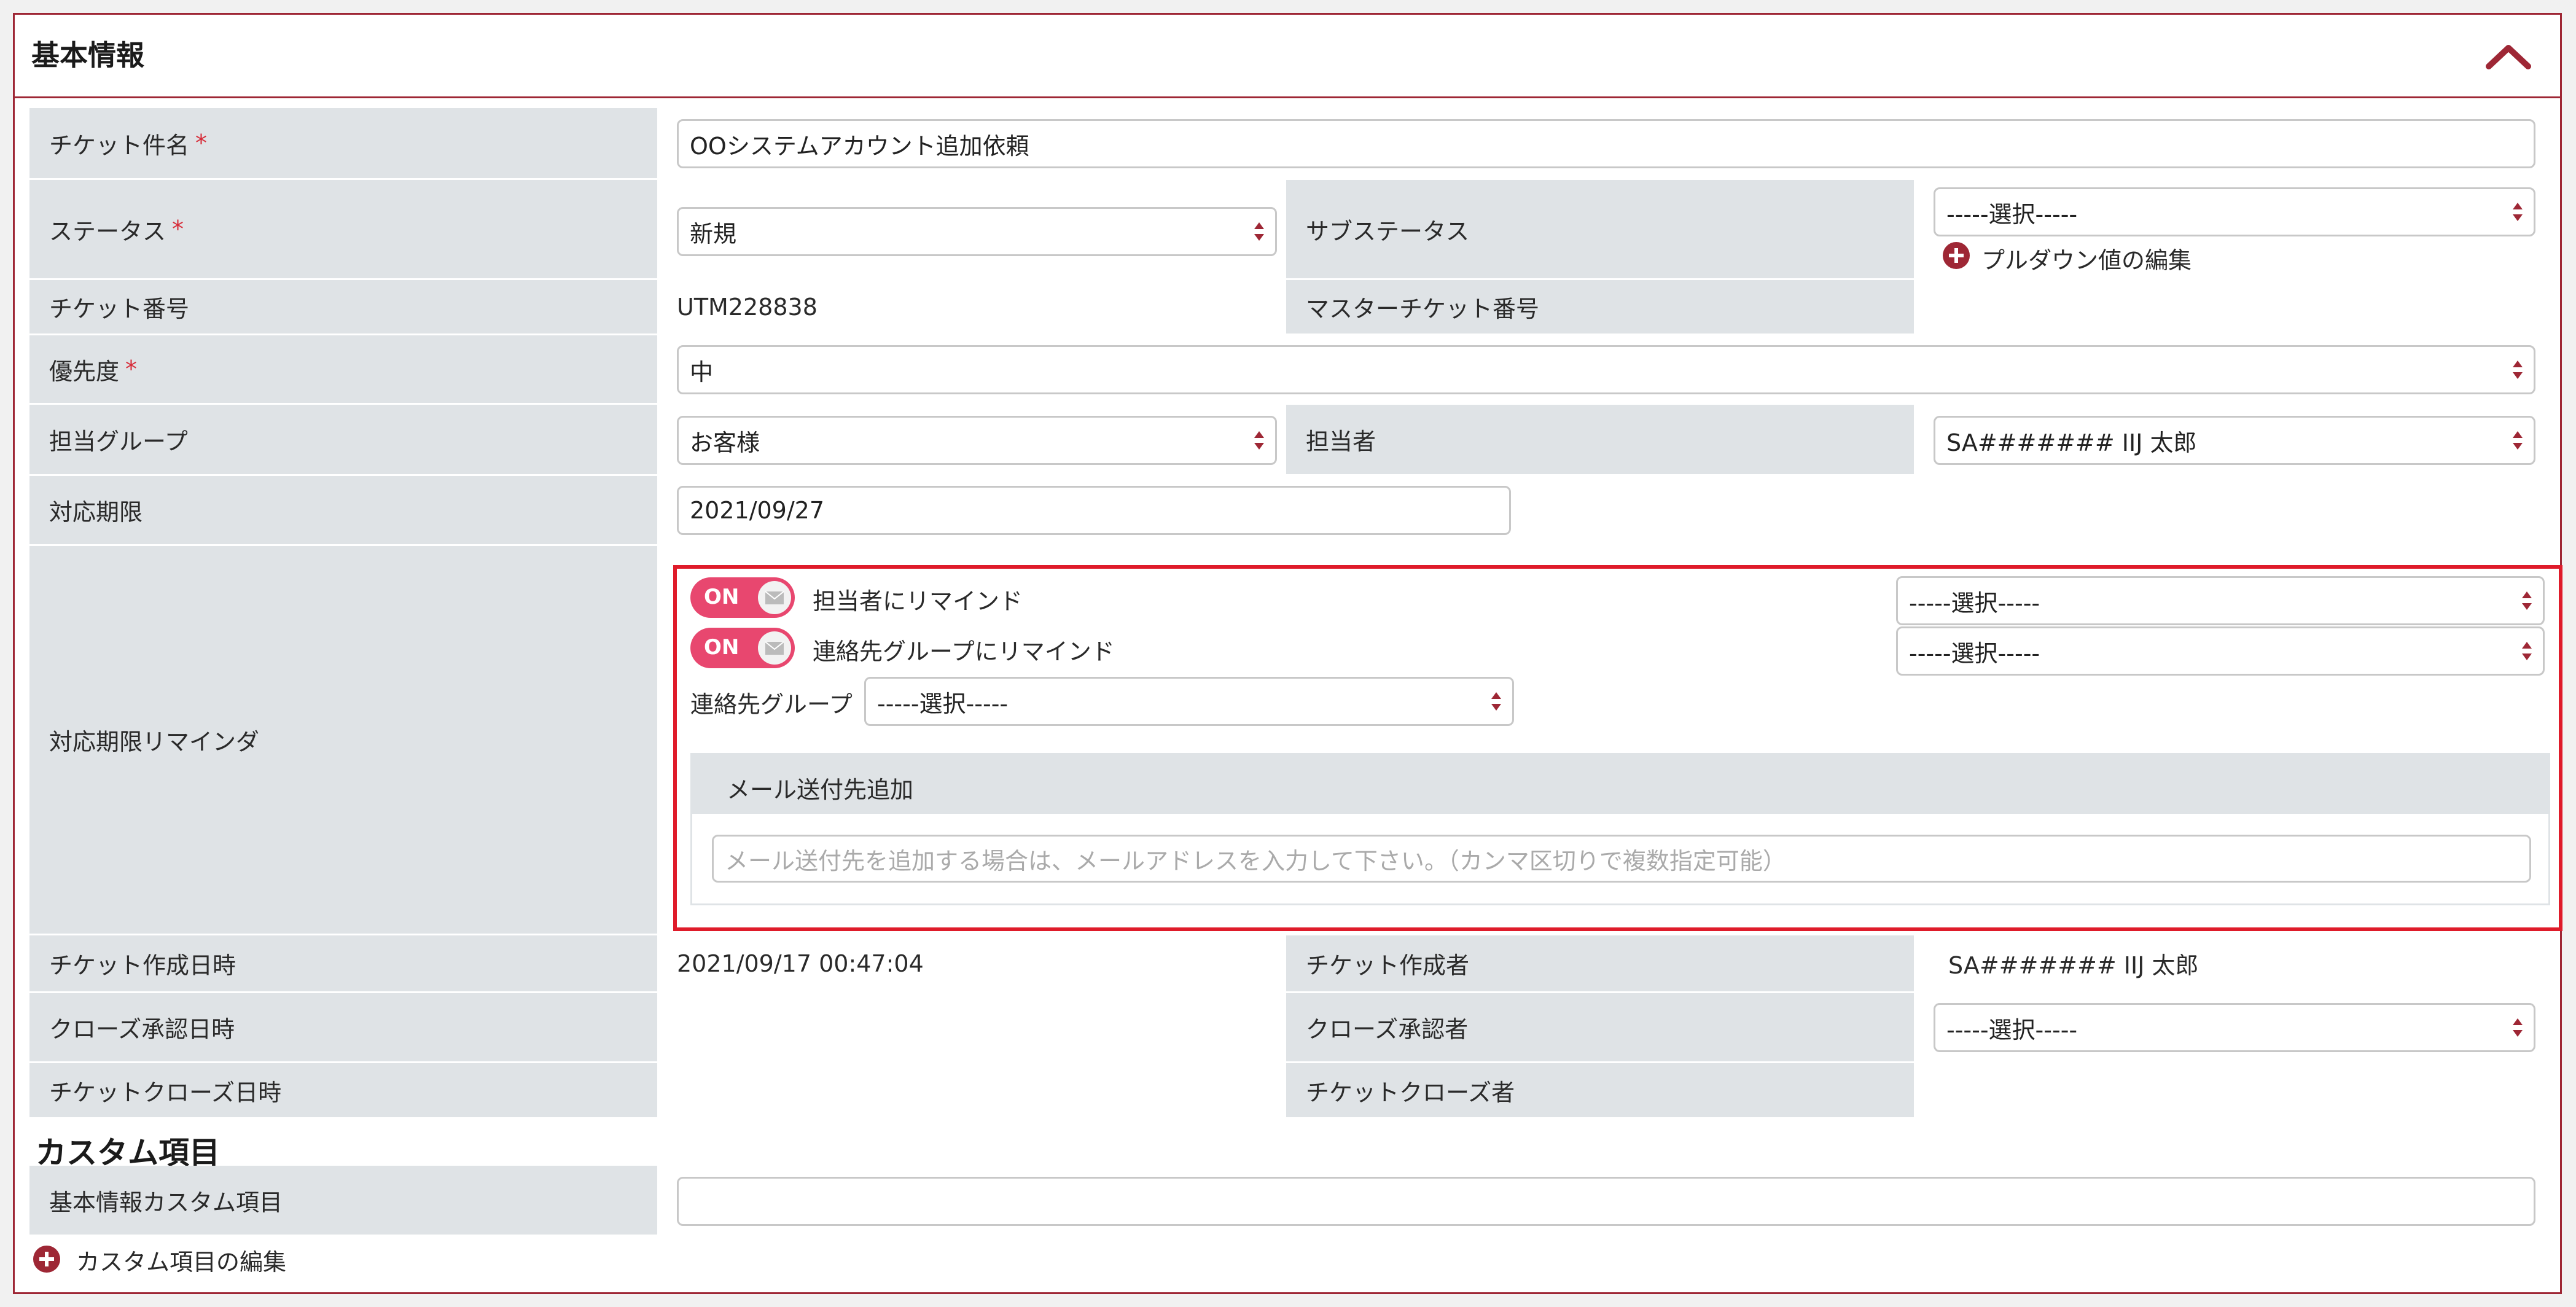  I want to click on edit-pulldown-link: プルダウン値の編集, so click(2086, 258).